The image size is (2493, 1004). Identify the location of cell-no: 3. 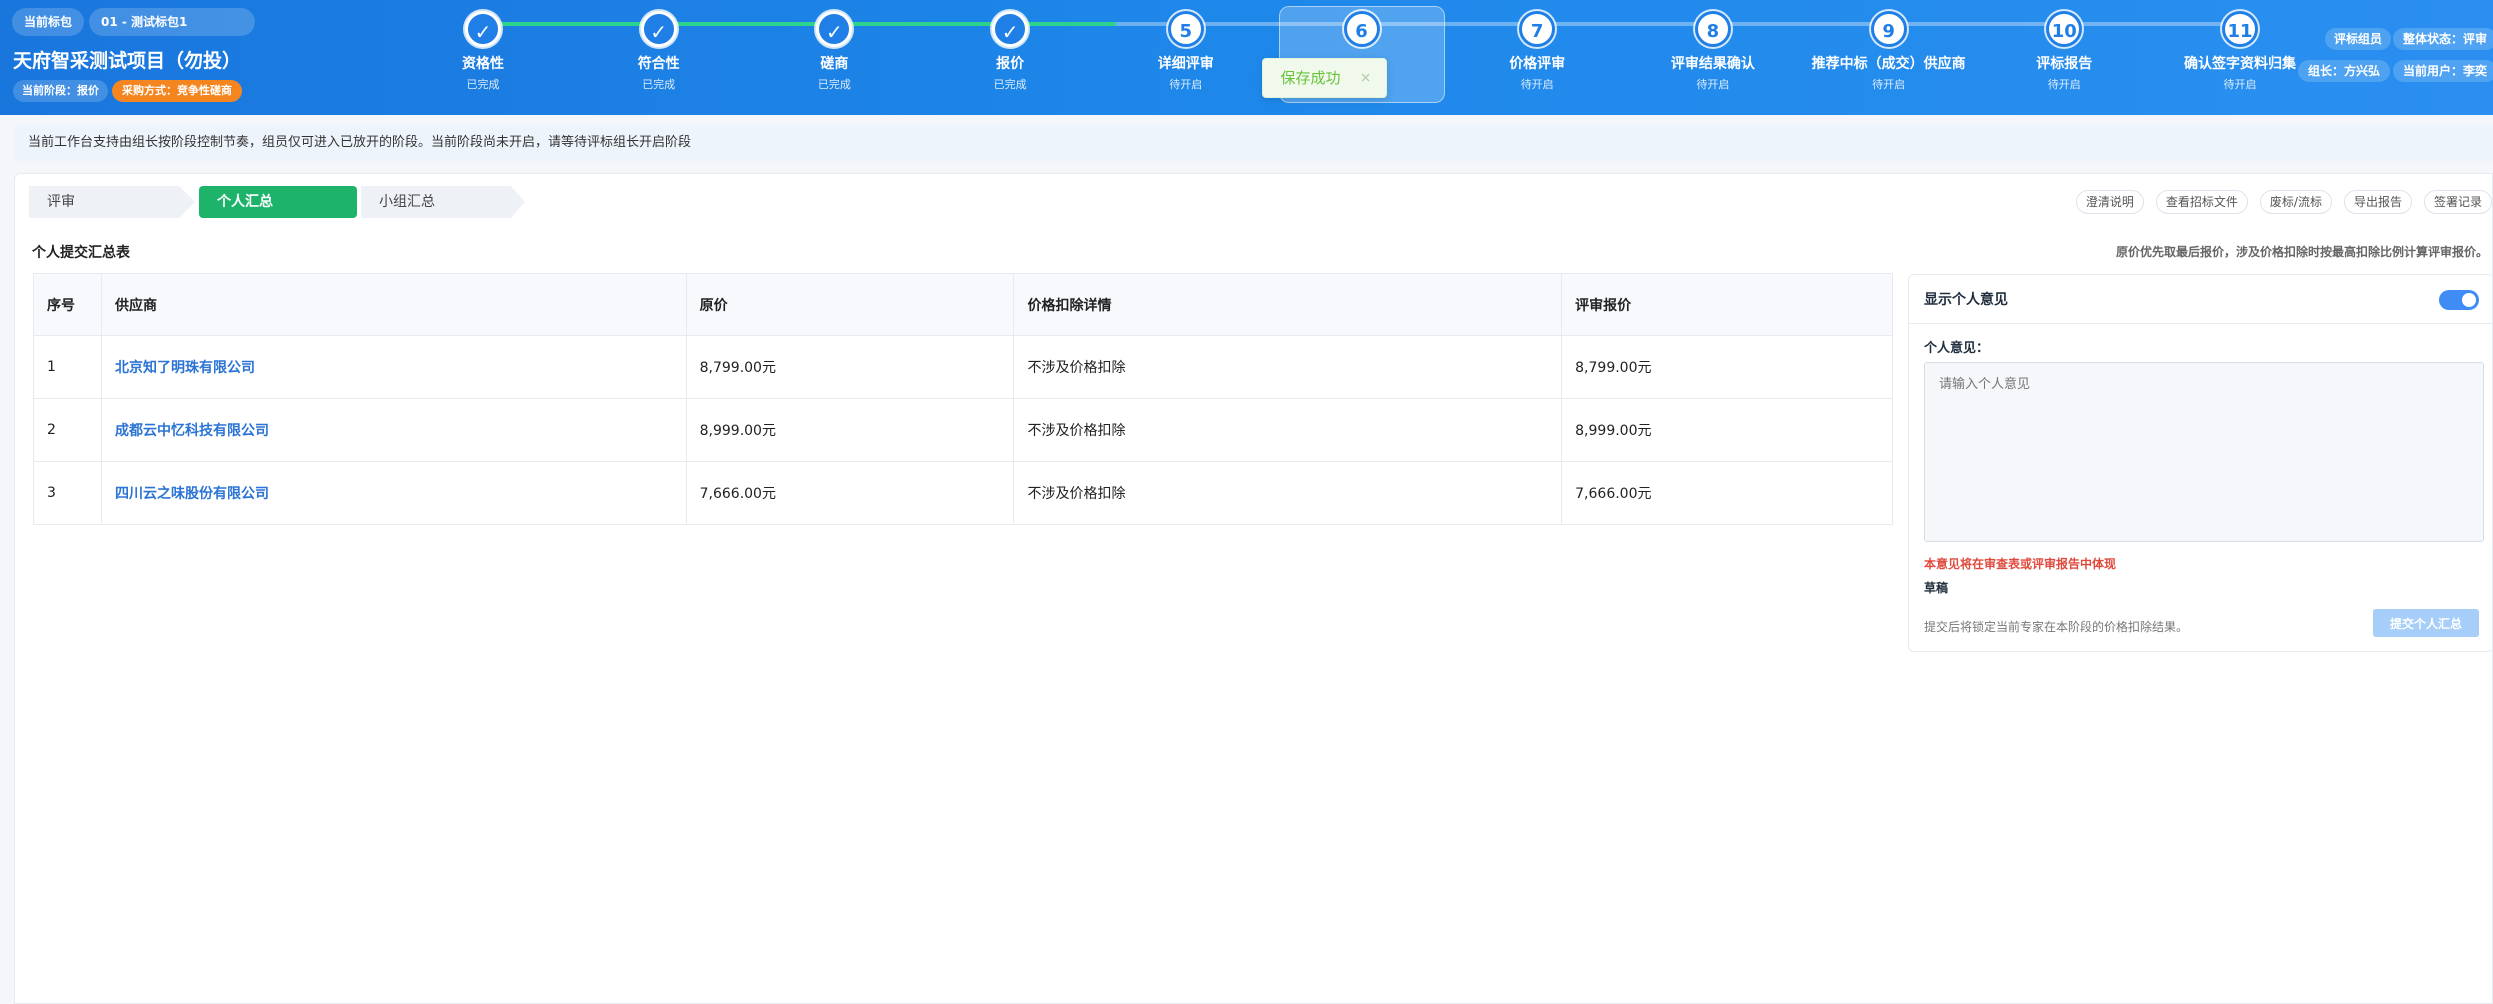
(67, 493).